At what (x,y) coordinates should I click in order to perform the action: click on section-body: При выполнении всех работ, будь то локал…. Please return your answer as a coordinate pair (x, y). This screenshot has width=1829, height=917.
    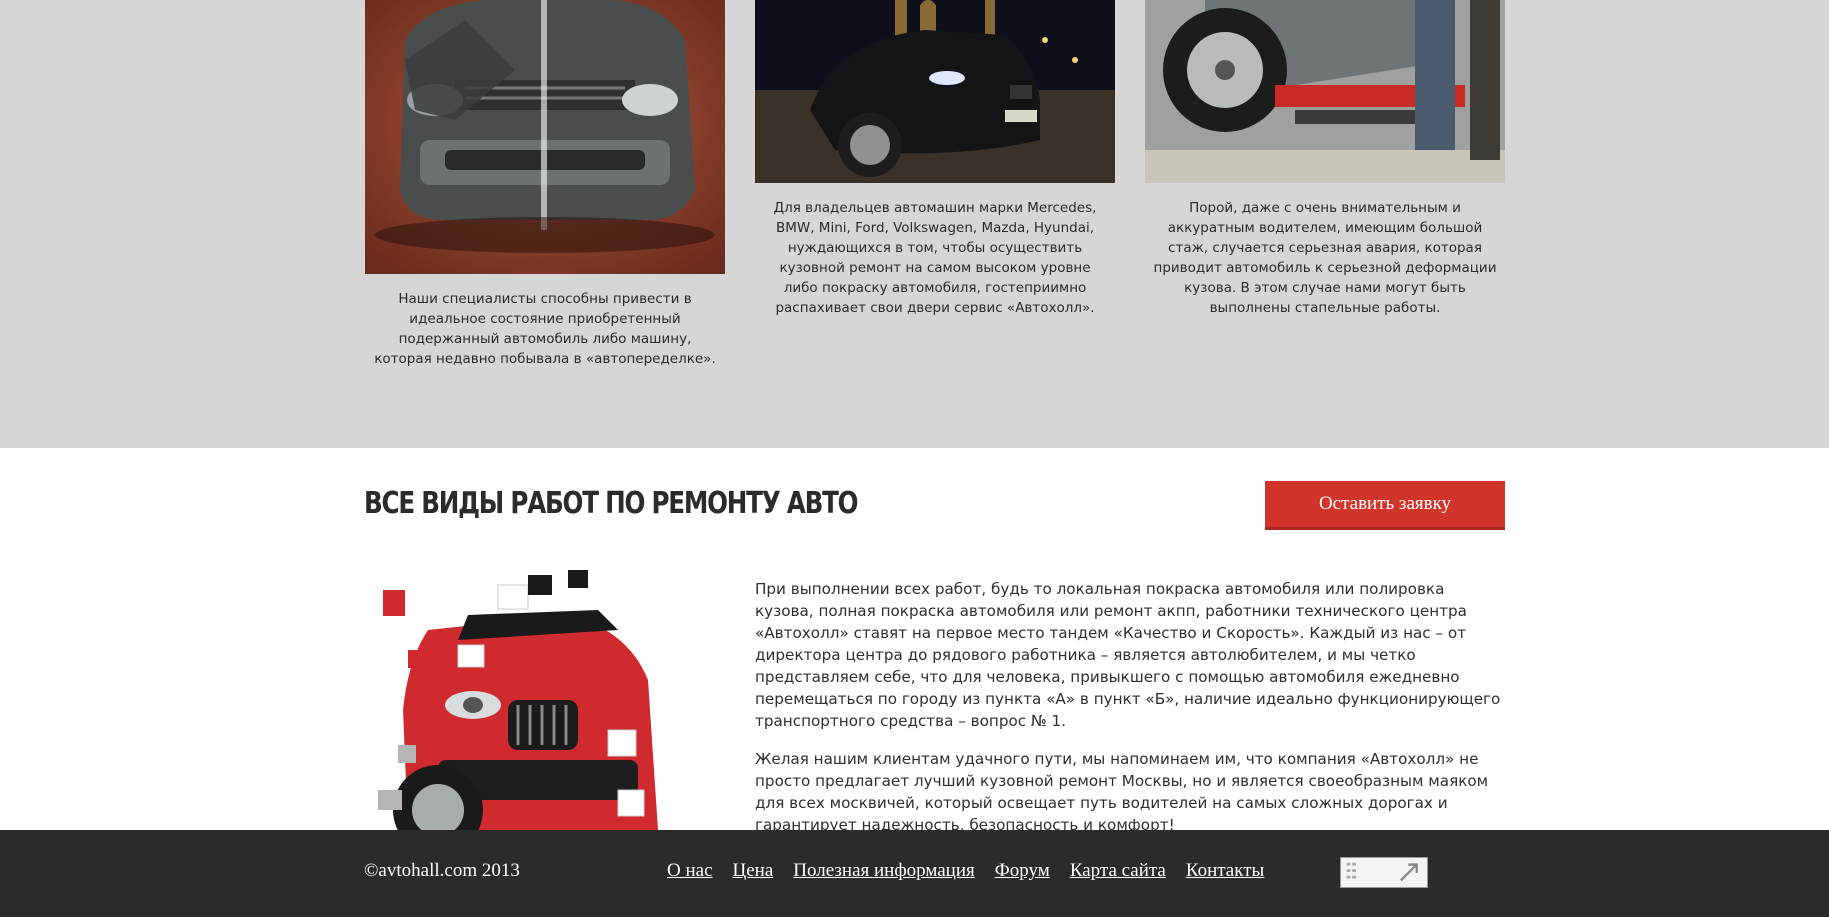
    Looking at the image, I should click on (1131, 715).